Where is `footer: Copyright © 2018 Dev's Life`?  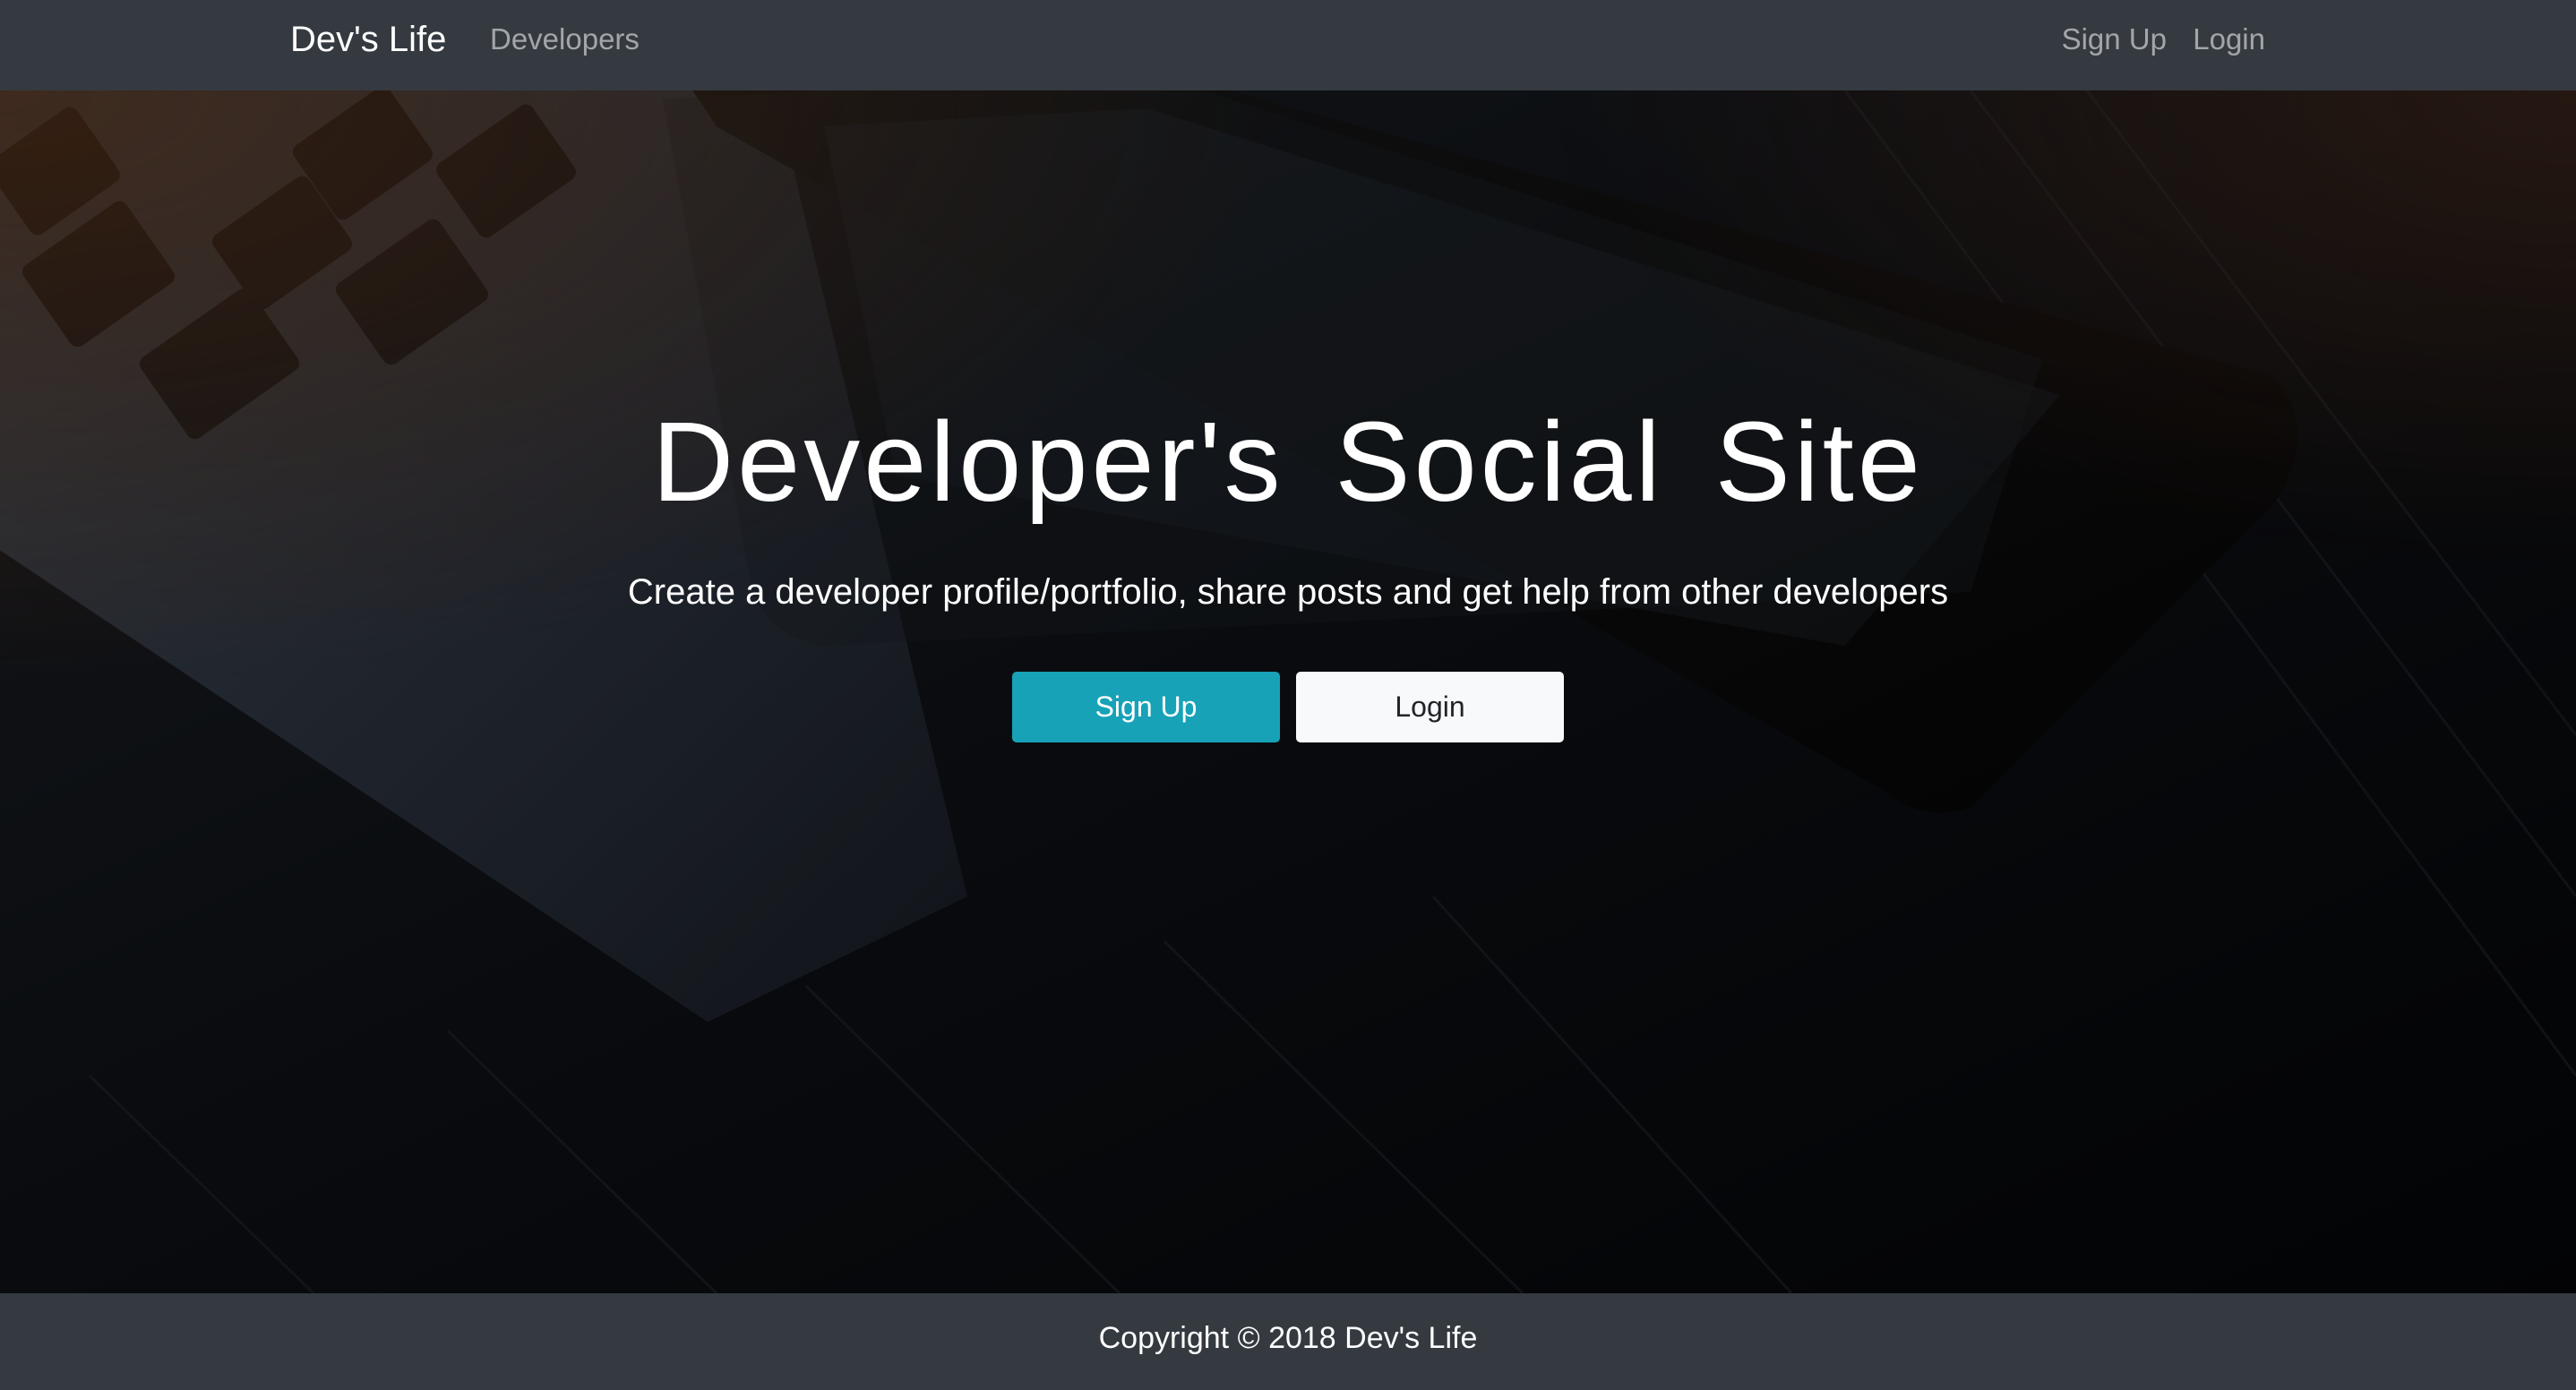
footer: Copyright © 2018 Dev's Life is located at coordinates (1288, 1342).